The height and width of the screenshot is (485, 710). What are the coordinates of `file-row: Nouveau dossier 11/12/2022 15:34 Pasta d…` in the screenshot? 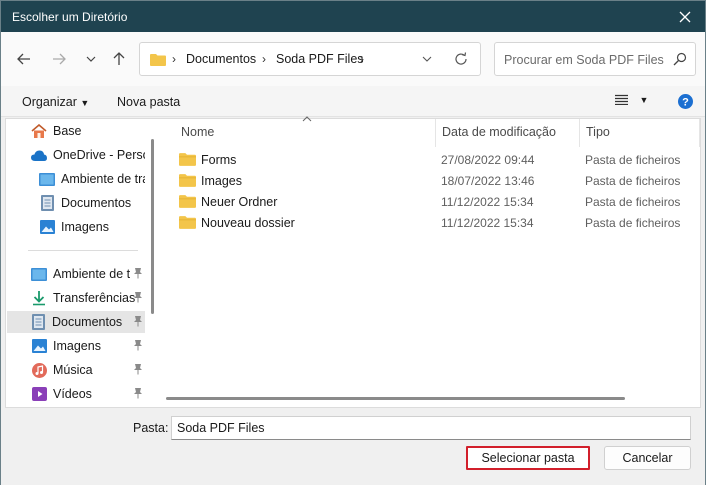 It's located at (439, 222).